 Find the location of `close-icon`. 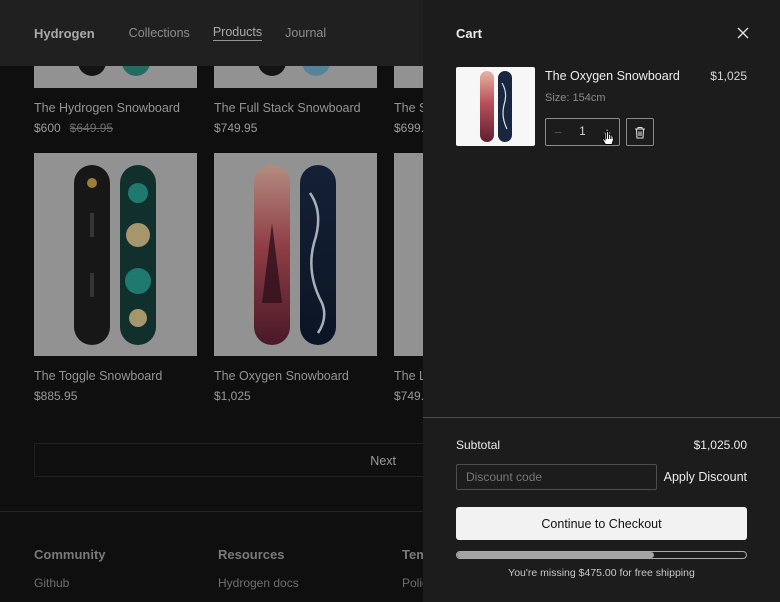

close-icon is located at coordinates (743, 33).